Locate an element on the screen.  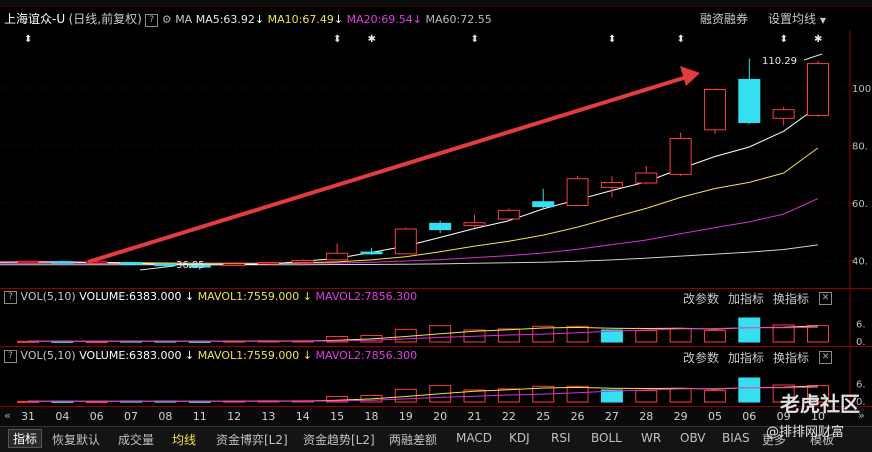
tab-9: RSI is located at coordinates (561, 438).